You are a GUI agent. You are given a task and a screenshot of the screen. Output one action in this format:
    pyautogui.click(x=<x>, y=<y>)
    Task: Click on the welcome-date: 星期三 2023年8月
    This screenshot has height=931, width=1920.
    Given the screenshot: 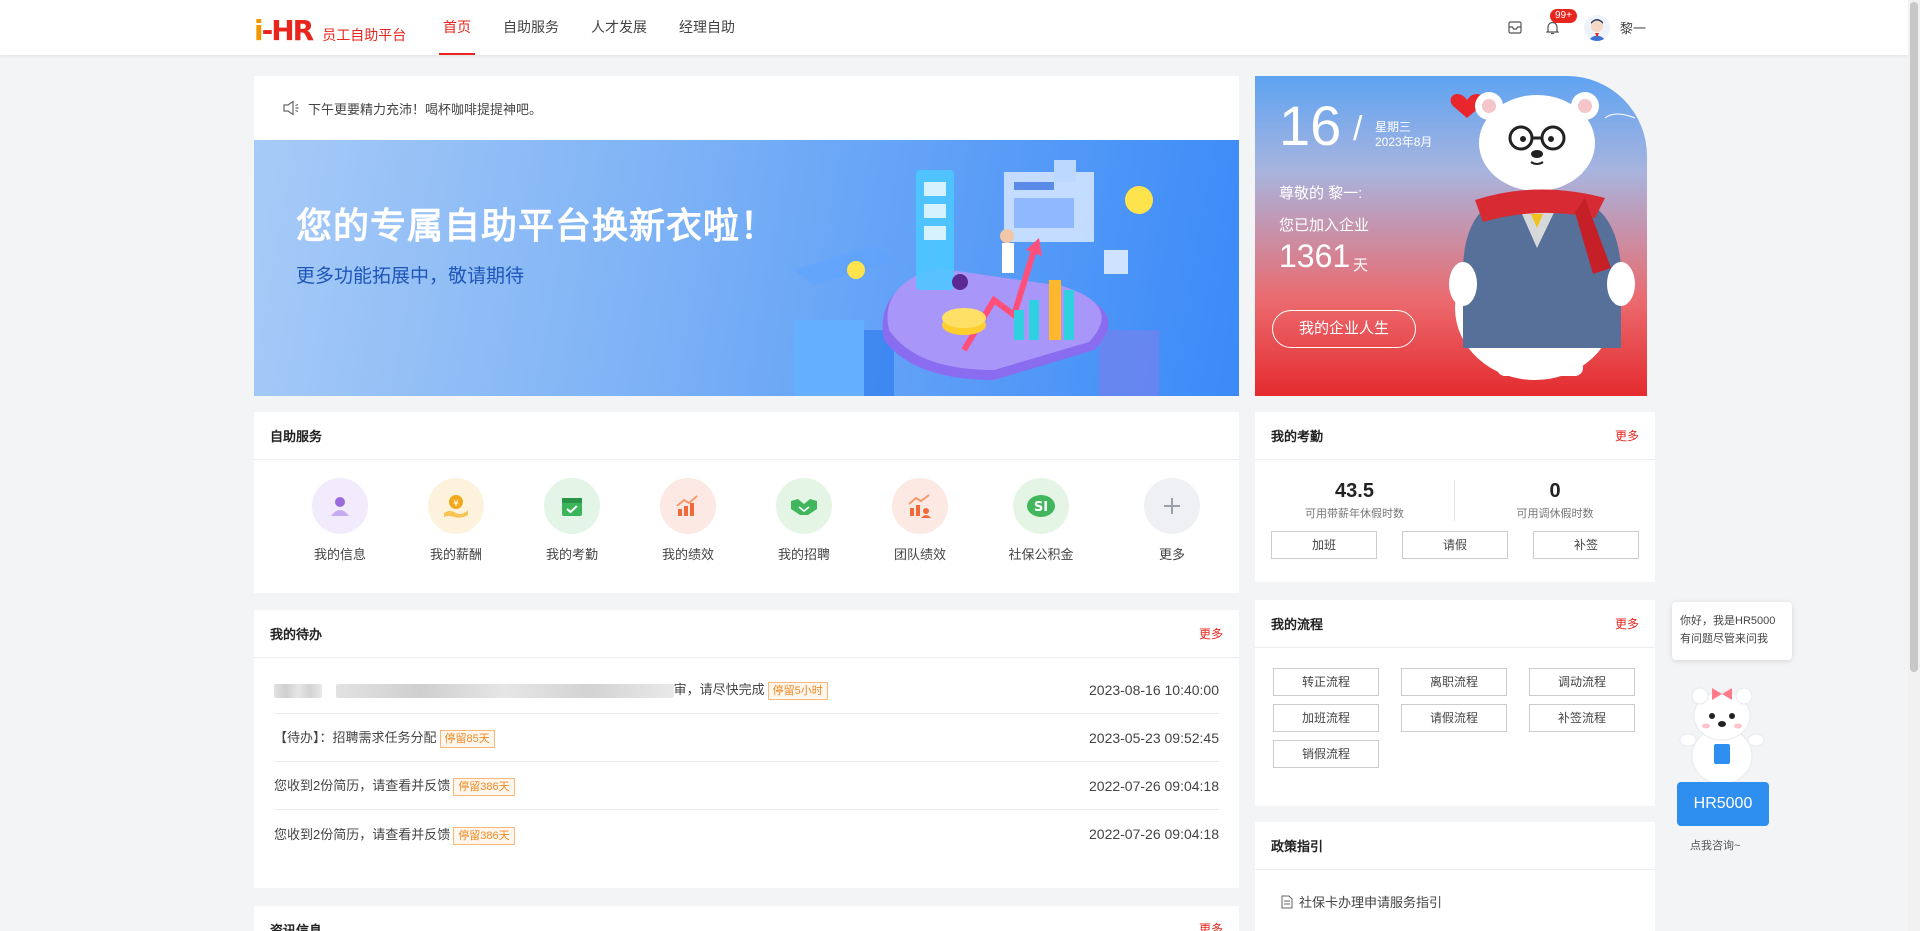 What is the action you would take?
    pyautogui.click(x=1403, y=135)
    